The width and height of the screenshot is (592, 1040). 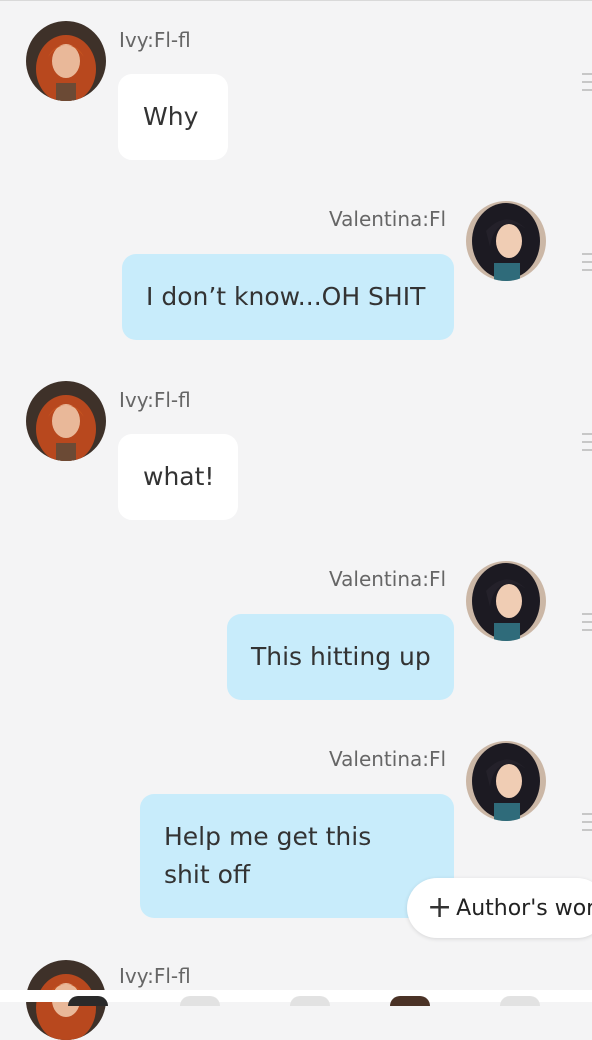 I want to click on message-bubble: what!, so click(x=178, y=477).